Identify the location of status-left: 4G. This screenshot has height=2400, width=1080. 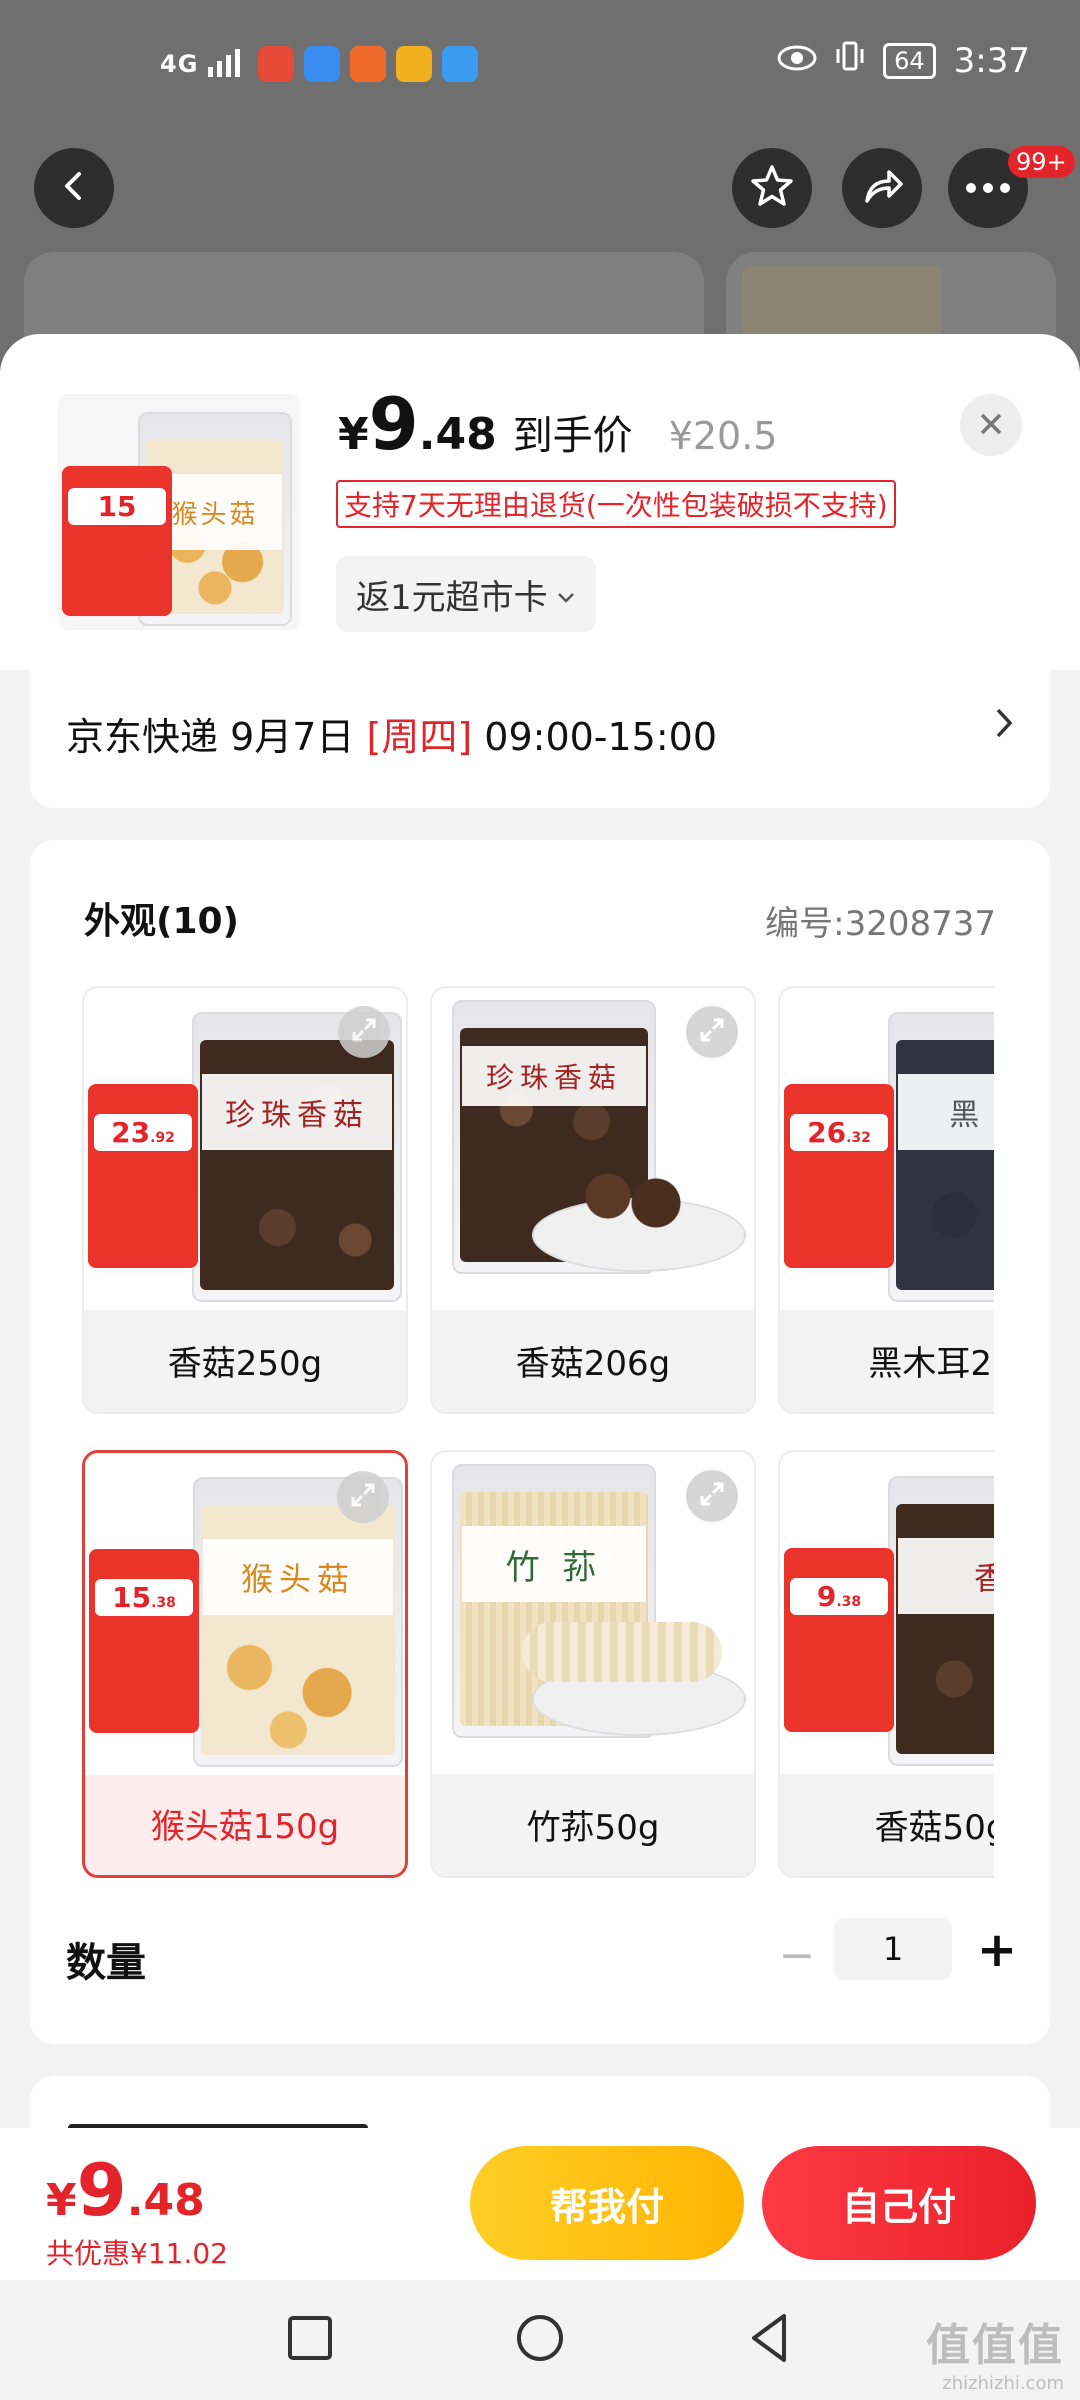
(319, 64).